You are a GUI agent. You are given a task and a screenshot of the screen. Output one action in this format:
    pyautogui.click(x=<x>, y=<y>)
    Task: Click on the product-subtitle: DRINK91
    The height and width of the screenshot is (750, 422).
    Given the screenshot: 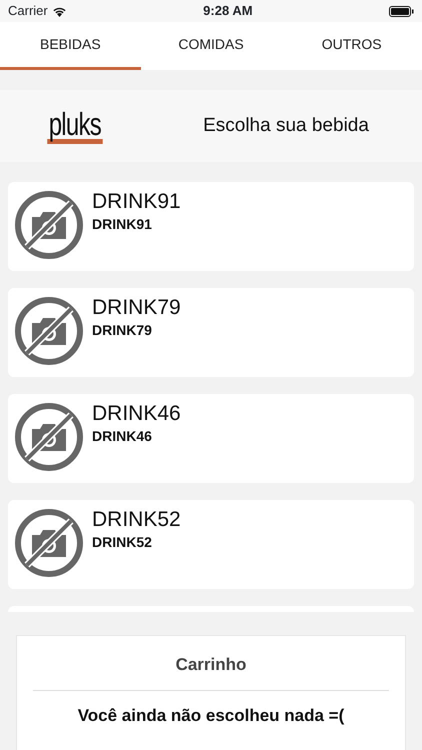 What is the action you would take?
    pyautogui.click(x=122, y=224)
    